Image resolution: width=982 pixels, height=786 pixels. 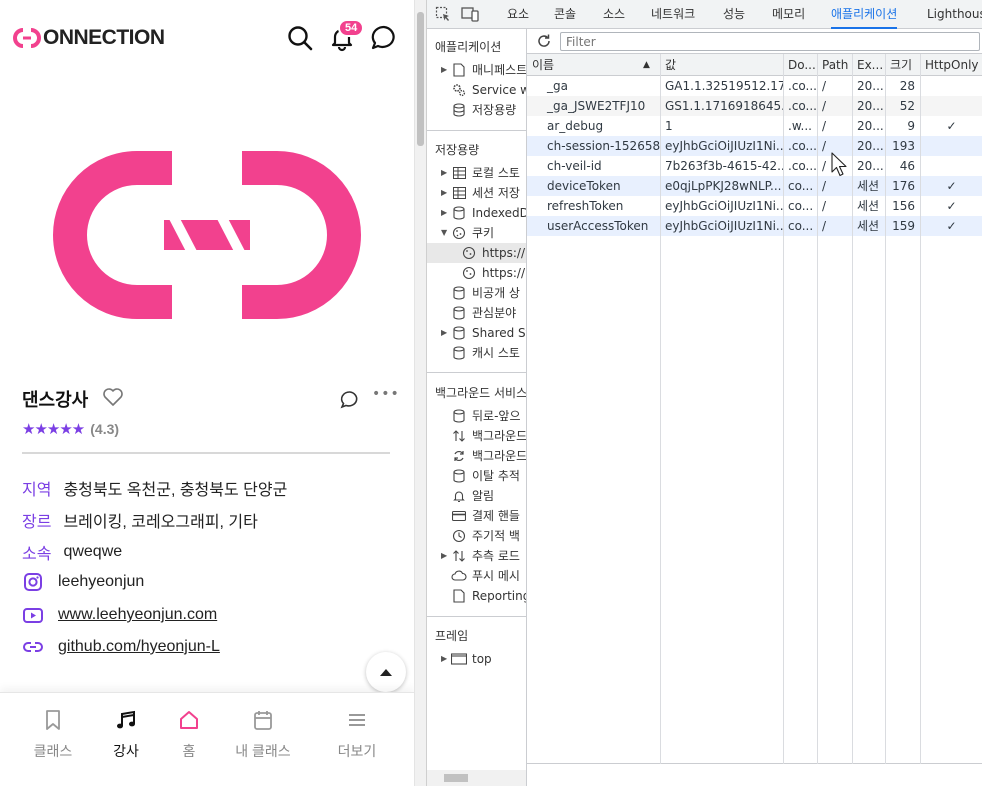 What do you see at coordinates (903, 186) in the screenshot?
I see `cell-size: 176` at bounding box center [903, 186].